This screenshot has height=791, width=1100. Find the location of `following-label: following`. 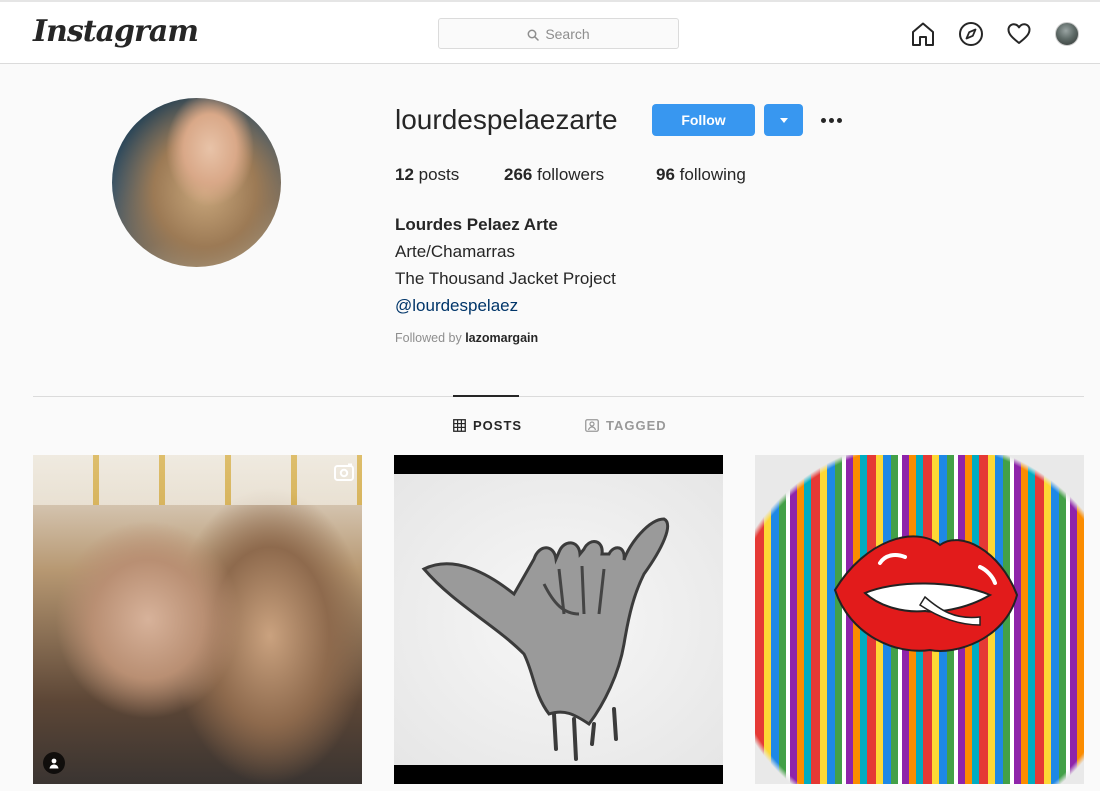

following-label: following is located at coordinates (710, 174).